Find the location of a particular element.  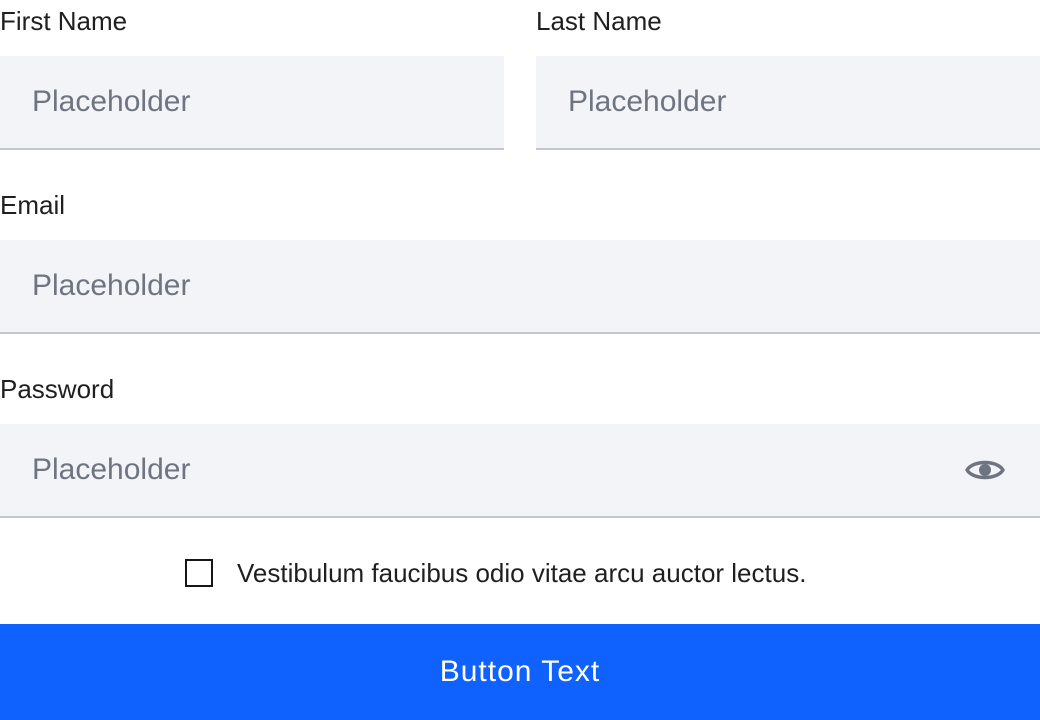

first-name-field is located at coordinates (252, 103).